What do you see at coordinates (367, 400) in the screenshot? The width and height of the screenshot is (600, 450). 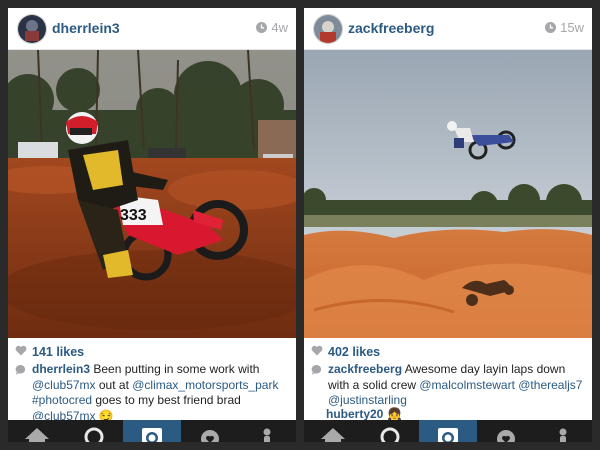 I see `caption-mention: @justinstarling` at bounding box center [367, 400].